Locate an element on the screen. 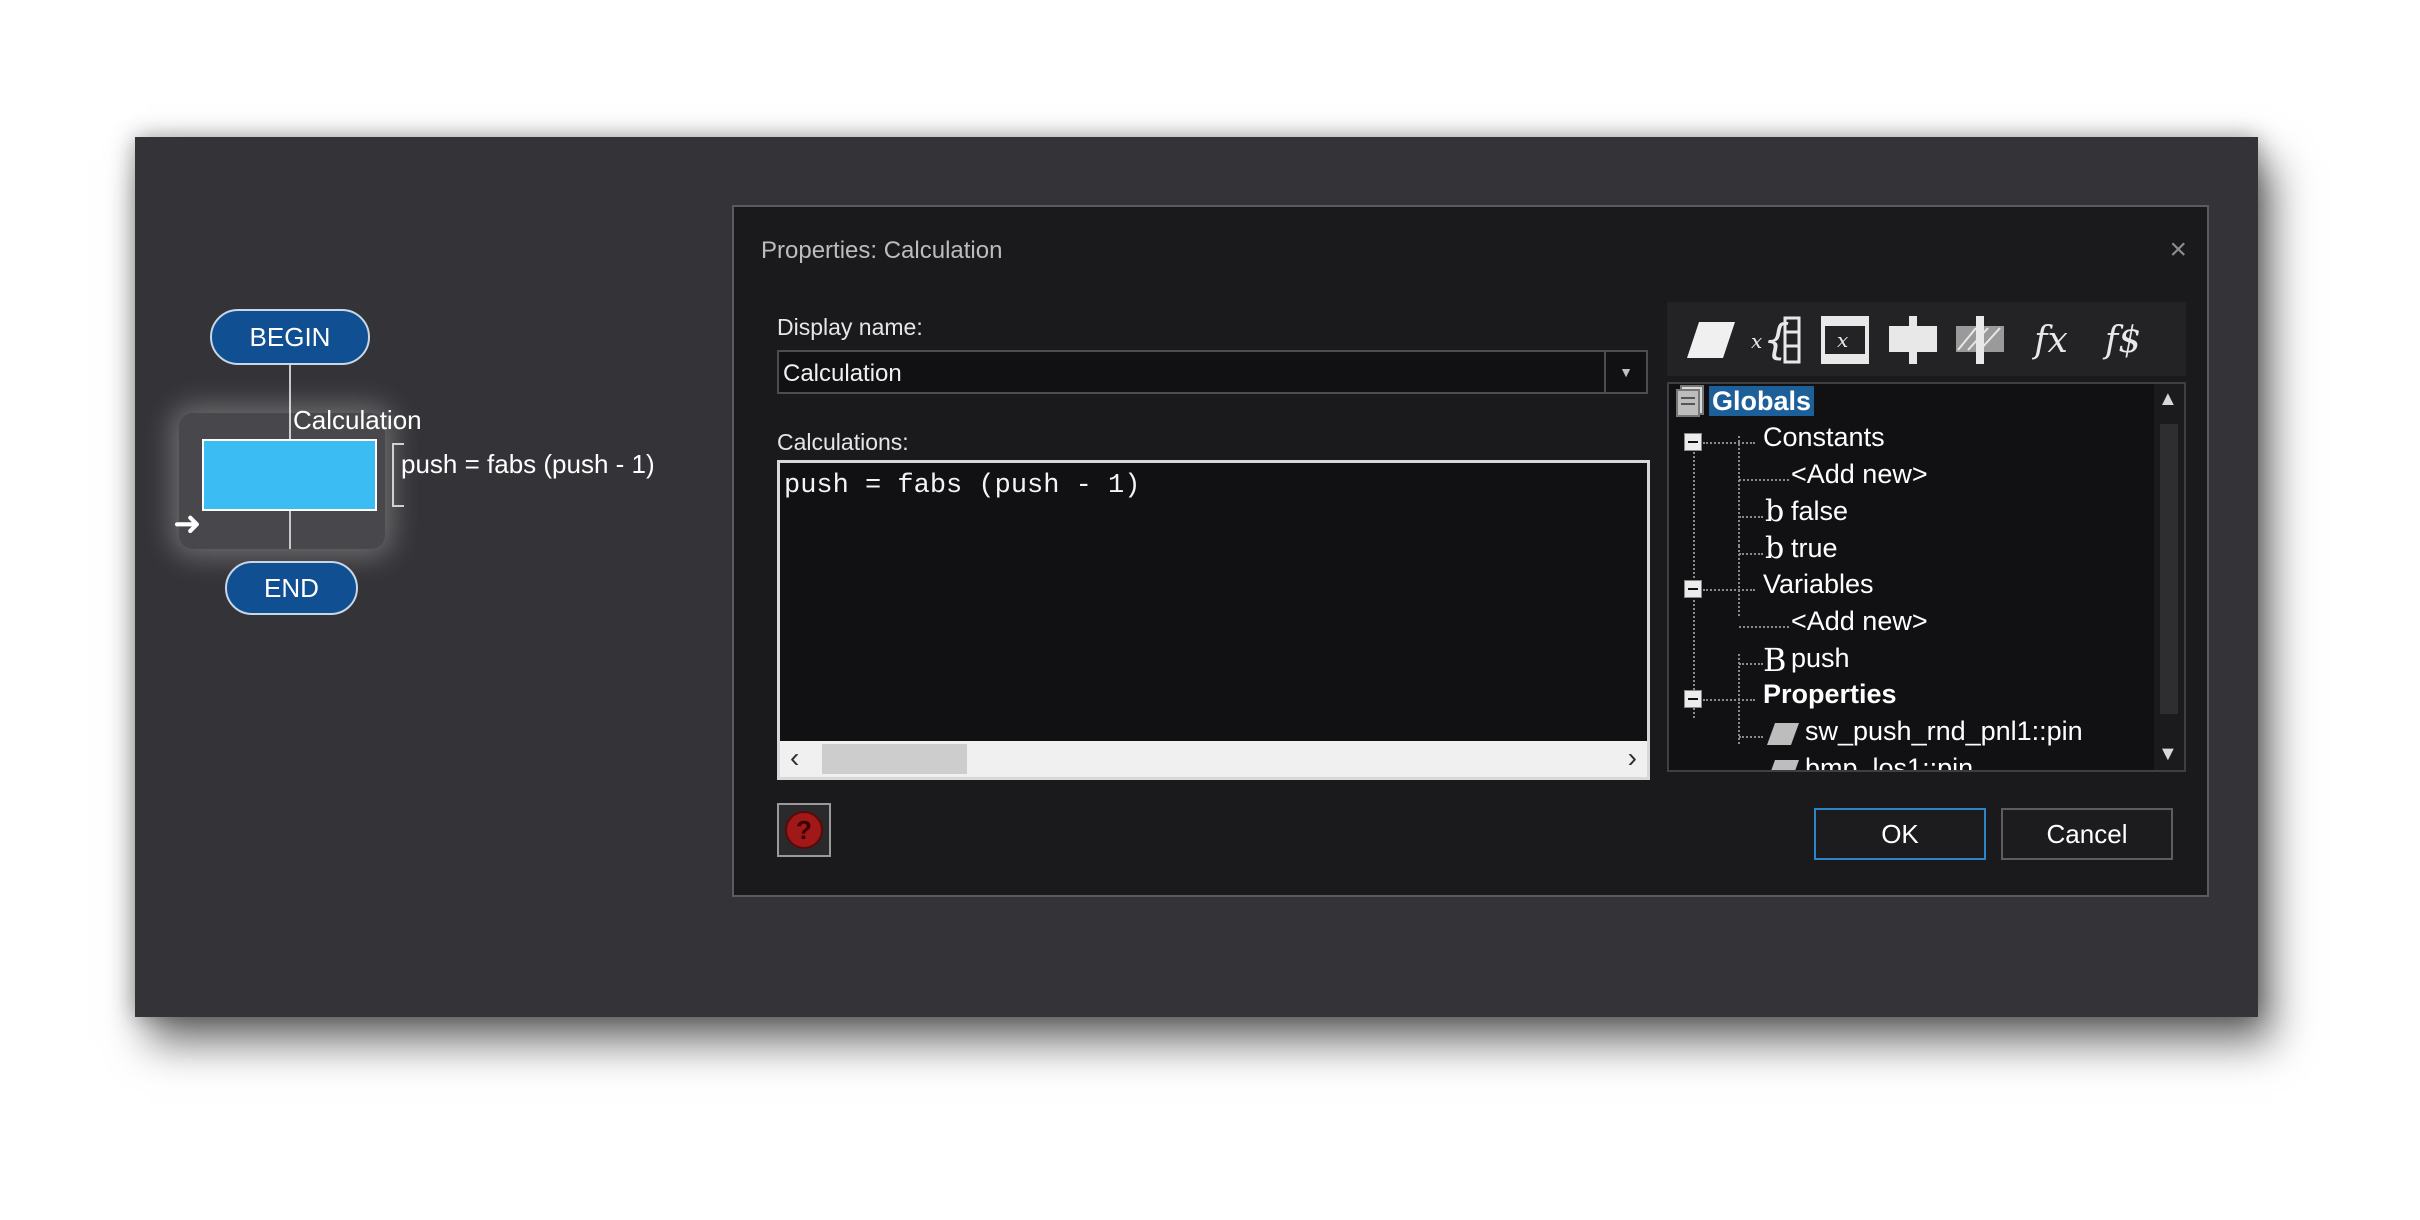 The width and height of the screenshot is (2420, 1220). component-icon is located at coordinates (1913, 340).